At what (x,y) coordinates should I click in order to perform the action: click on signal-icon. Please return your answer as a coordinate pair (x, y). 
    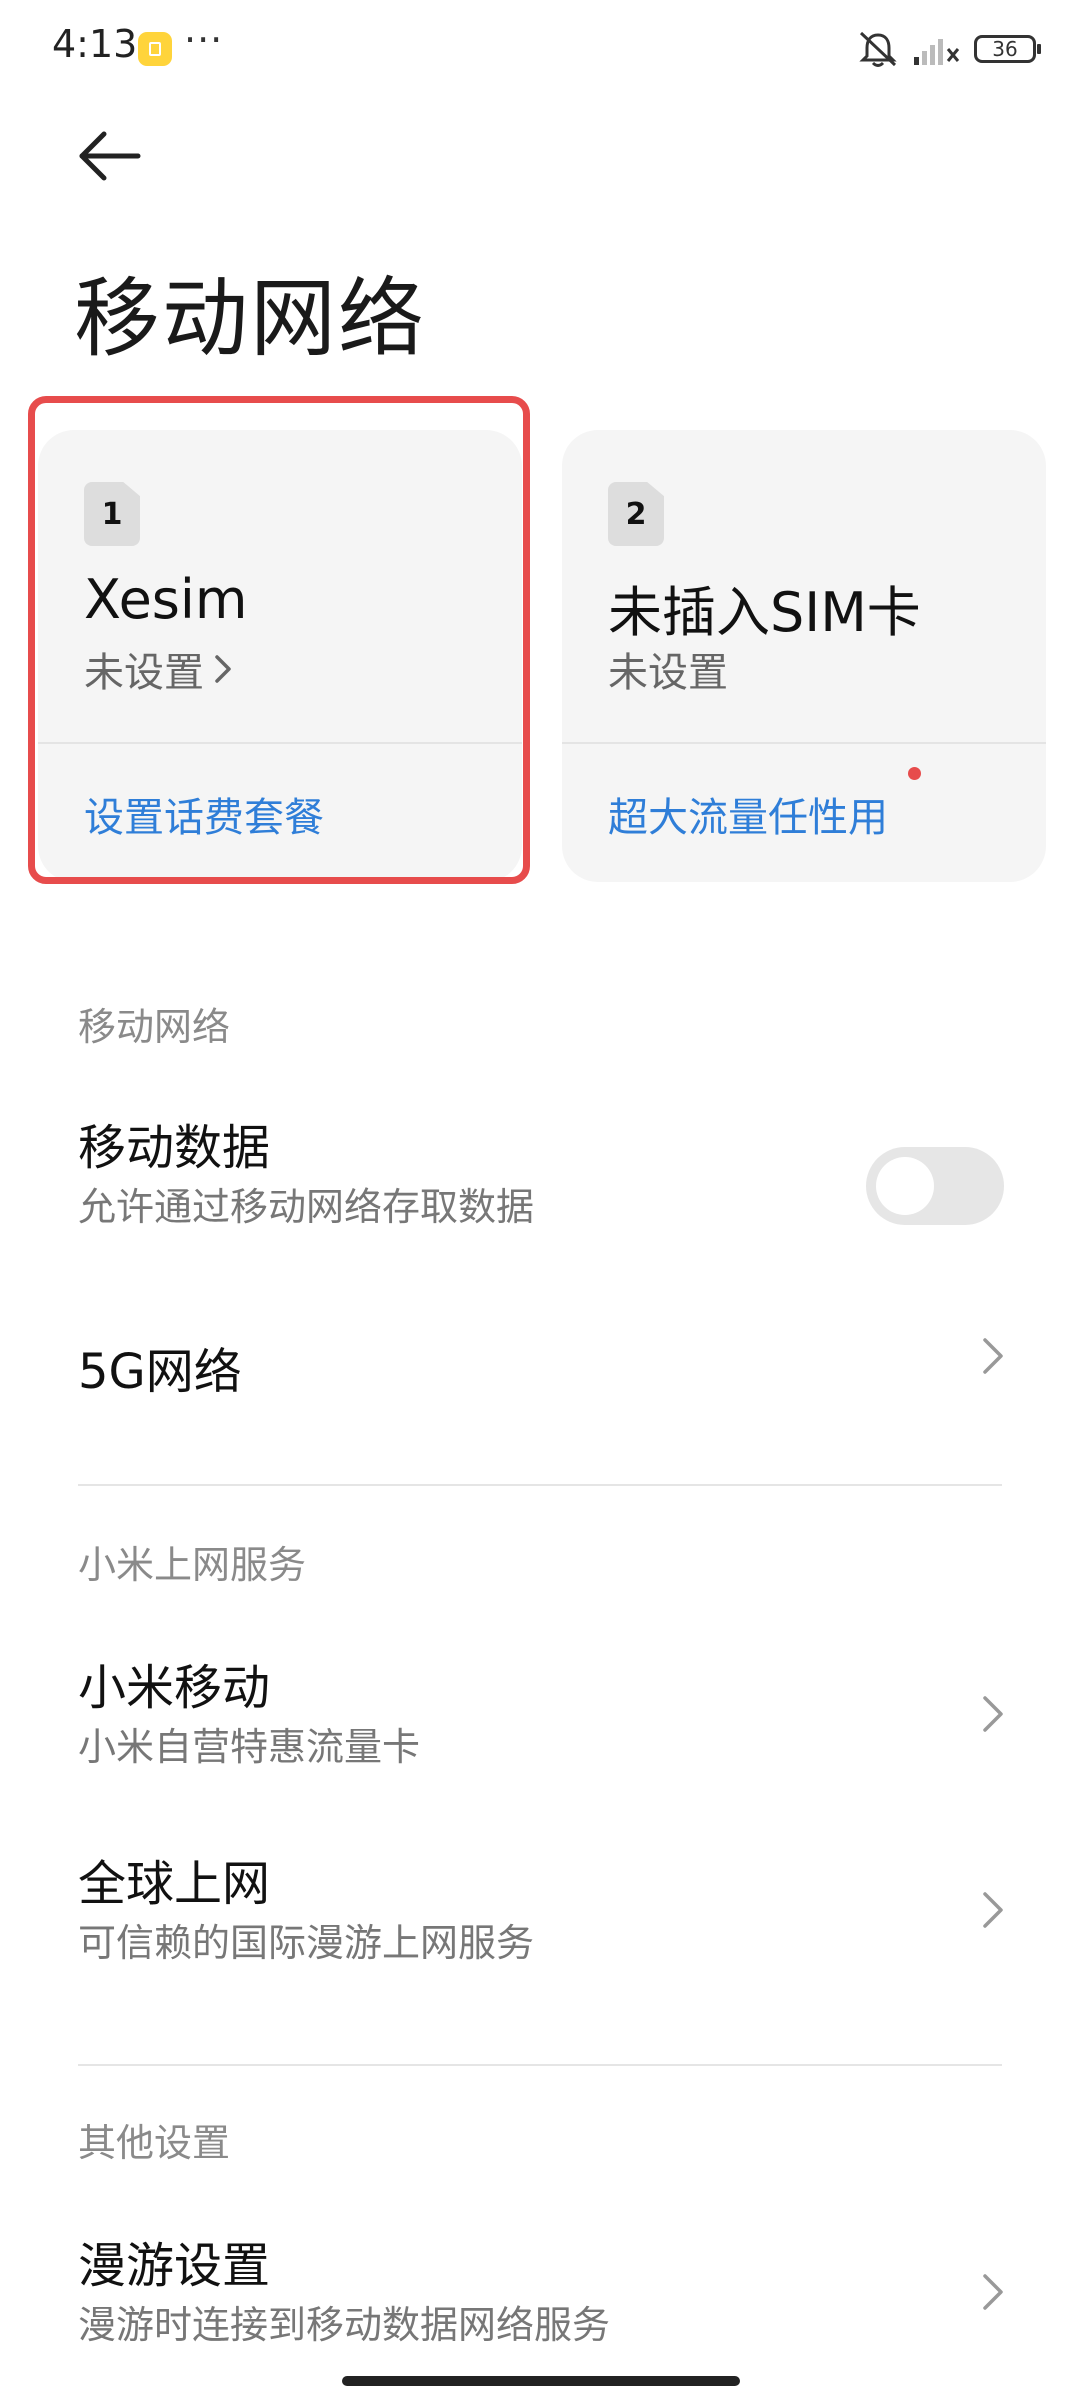
    Looking at the image, I should click on (937, 52).